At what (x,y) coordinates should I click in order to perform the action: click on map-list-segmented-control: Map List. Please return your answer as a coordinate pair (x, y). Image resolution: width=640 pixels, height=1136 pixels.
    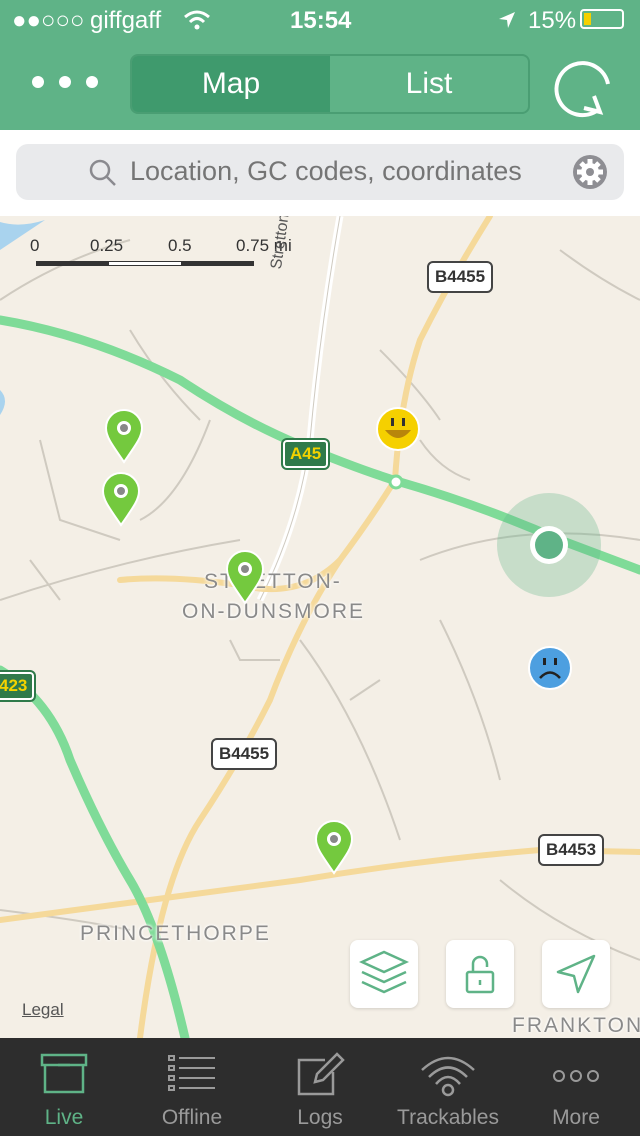
    Looking at the image, I should click on (330, 84).